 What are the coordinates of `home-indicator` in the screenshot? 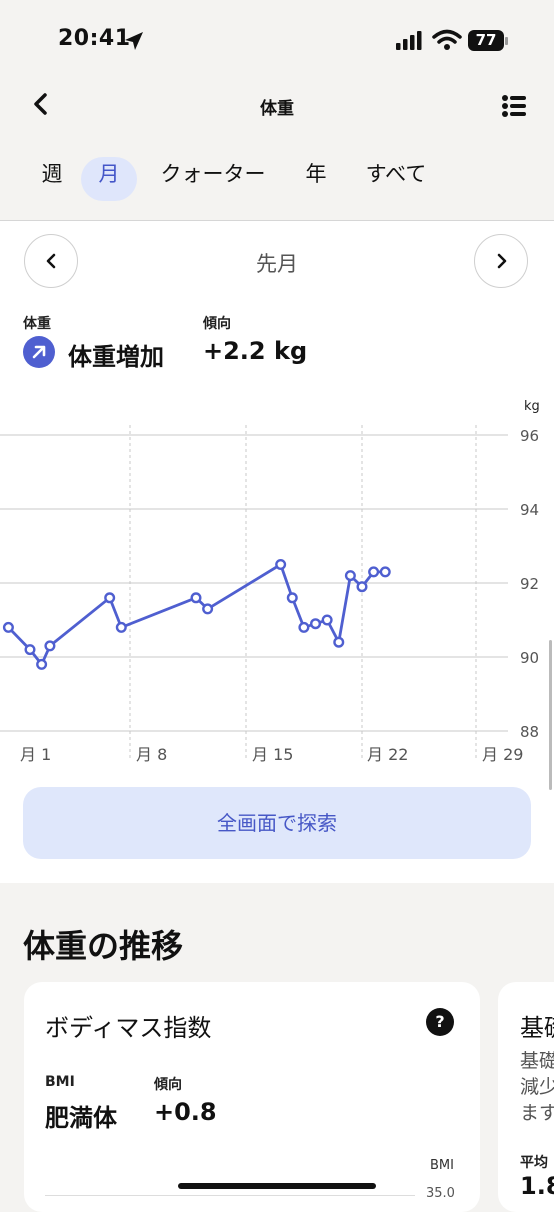 It's located at (277, 1186).